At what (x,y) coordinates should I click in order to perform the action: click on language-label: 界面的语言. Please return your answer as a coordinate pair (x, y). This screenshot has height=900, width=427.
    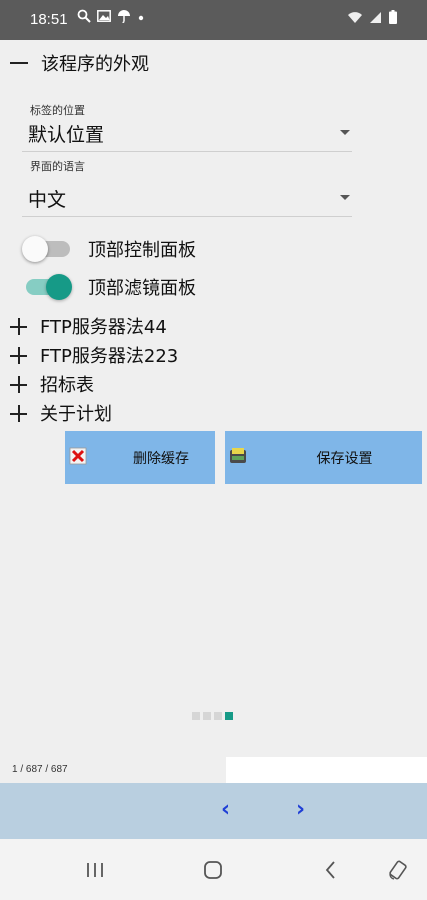
    Looking at the image, I should click on (57, 166).